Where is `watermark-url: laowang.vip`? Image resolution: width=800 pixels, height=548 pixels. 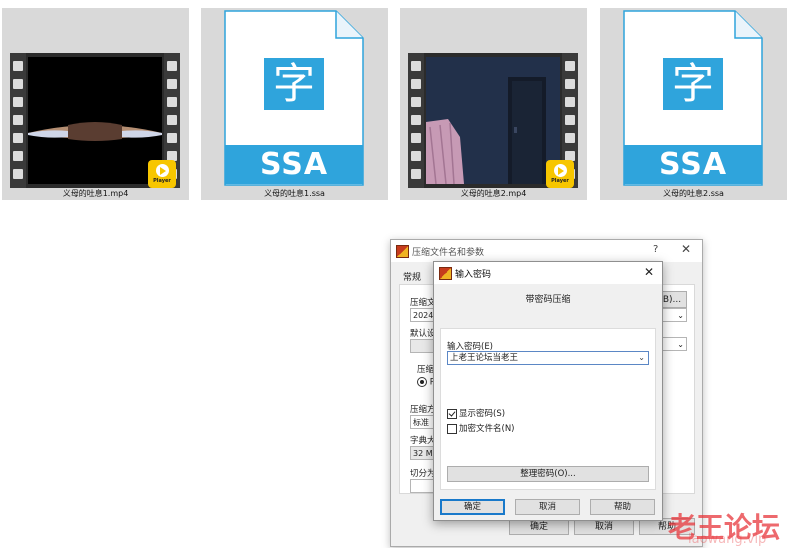
watermark-url: laowang.vip is located at coordinates (727, 539).